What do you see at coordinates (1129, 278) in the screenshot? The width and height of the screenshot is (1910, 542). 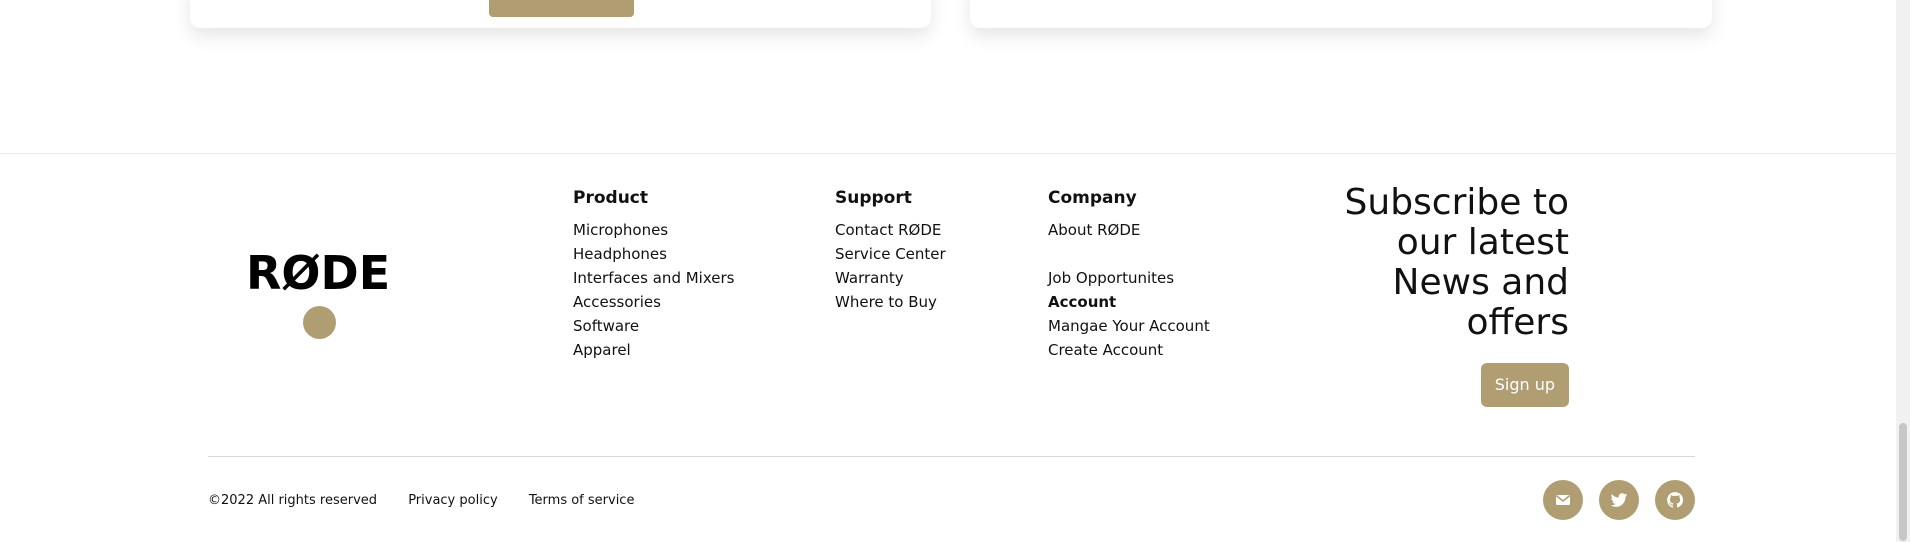 I see `footer-link-job-opportunities: Job Opportunites` at bounding box center [1129, 278].